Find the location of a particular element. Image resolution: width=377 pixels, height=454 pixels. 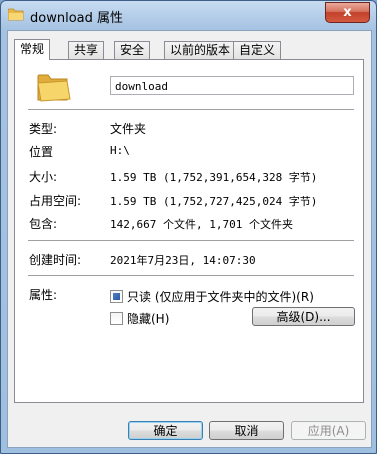

tab-security: 安全 is located at coordinates (132, 50).